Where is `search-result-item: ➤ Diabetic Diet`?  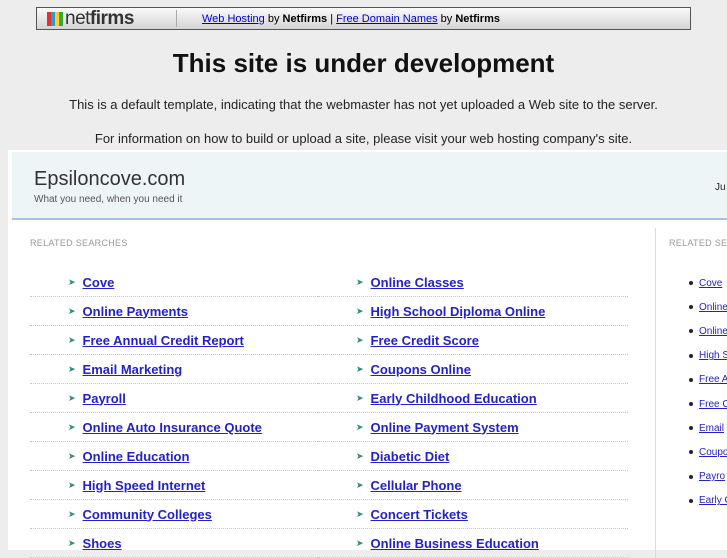
search-result-item: ➤ Diabetic Diet is located at coordinates (473, 456).